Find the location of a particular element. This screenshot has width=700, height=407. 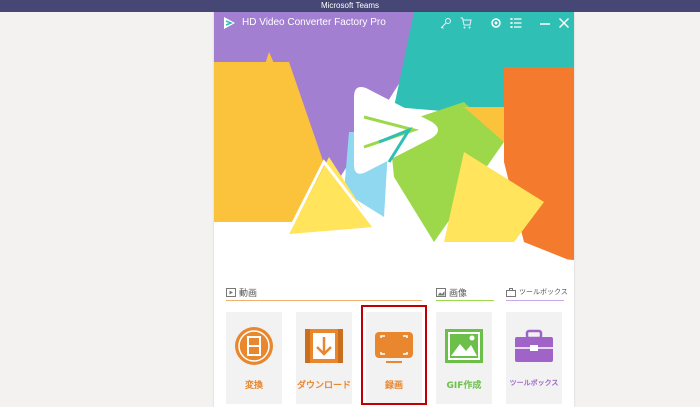

key-icon is located at coordinates (446, 23).